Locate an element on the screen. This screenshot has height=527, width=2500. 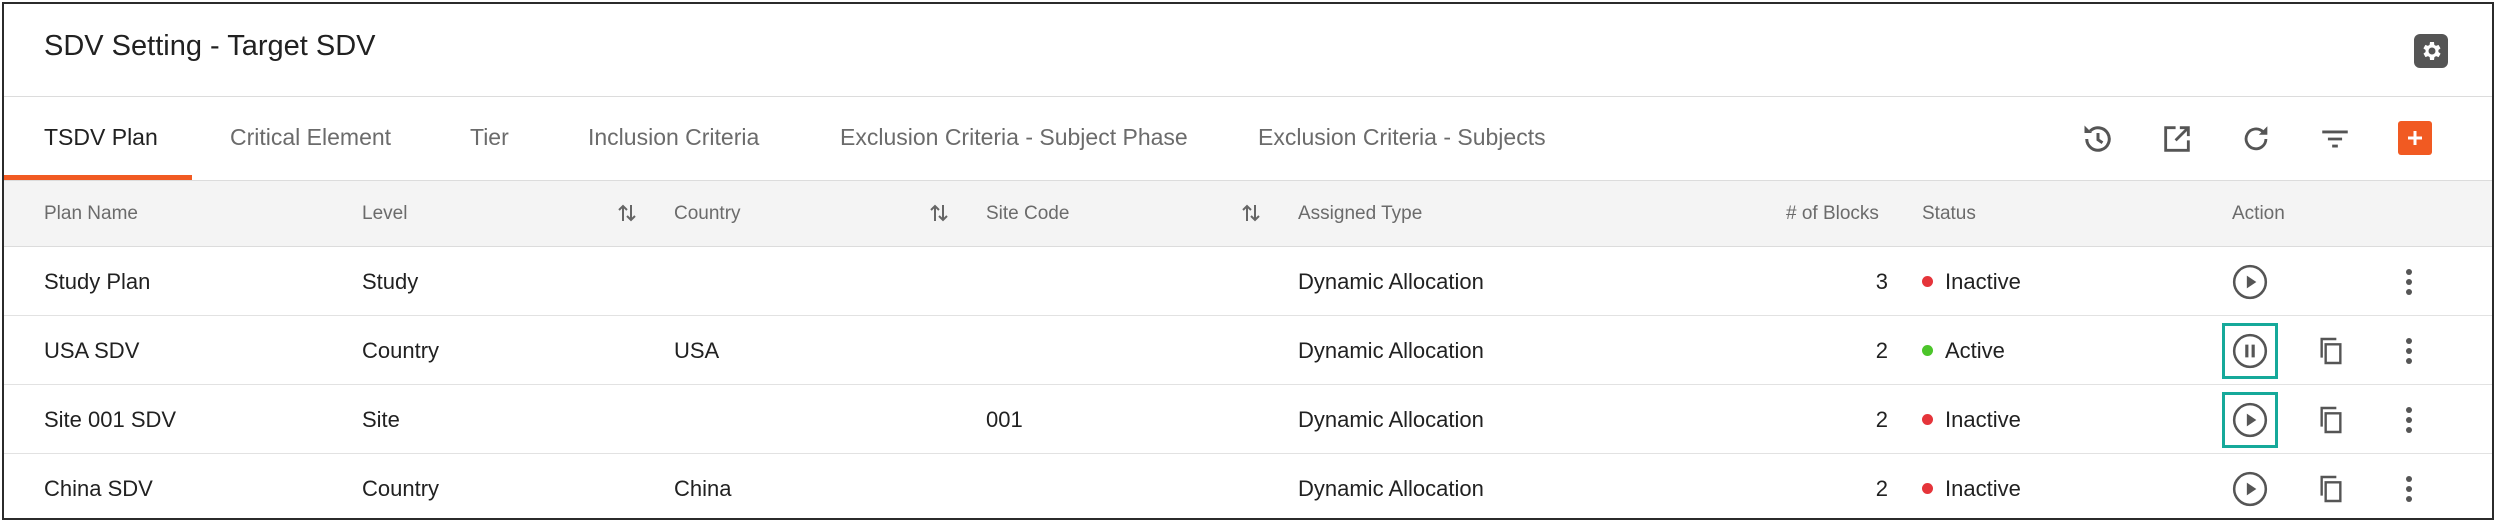
col-country: Country is located at coordinates (707, 213).